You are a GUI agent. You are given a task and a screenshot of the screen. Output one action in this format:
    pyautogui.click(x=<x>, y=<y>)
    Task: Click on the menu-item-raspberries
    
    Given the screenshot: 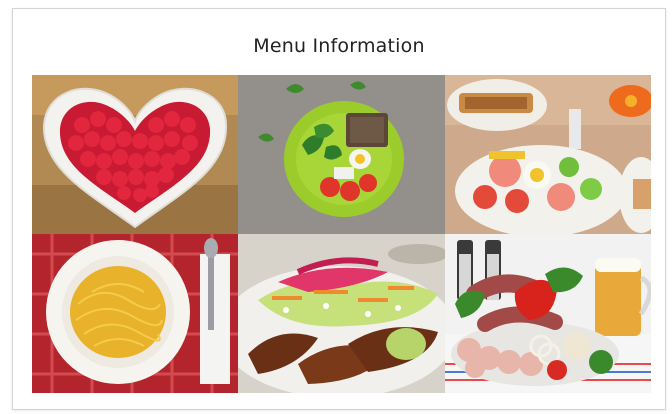 What is the action you would take?
    pyautogui.click(x=135, y=154)
    